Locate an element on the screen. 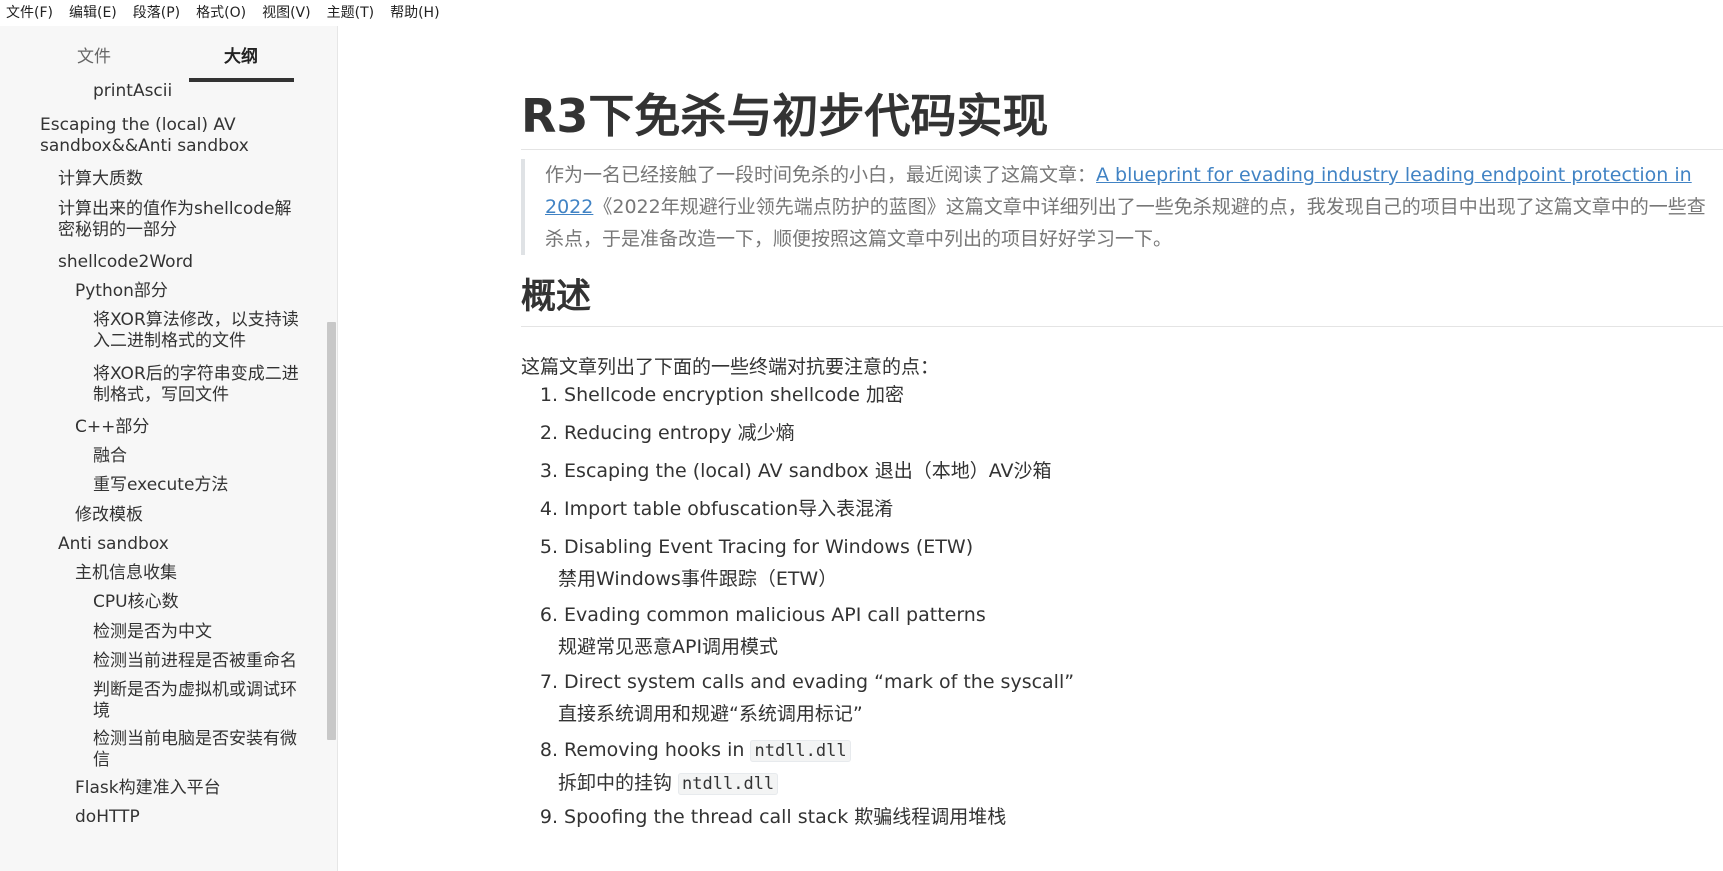 This screenshot has width=1723, height=871. outline-item: C++部分 is located at coordinates (198, 427).